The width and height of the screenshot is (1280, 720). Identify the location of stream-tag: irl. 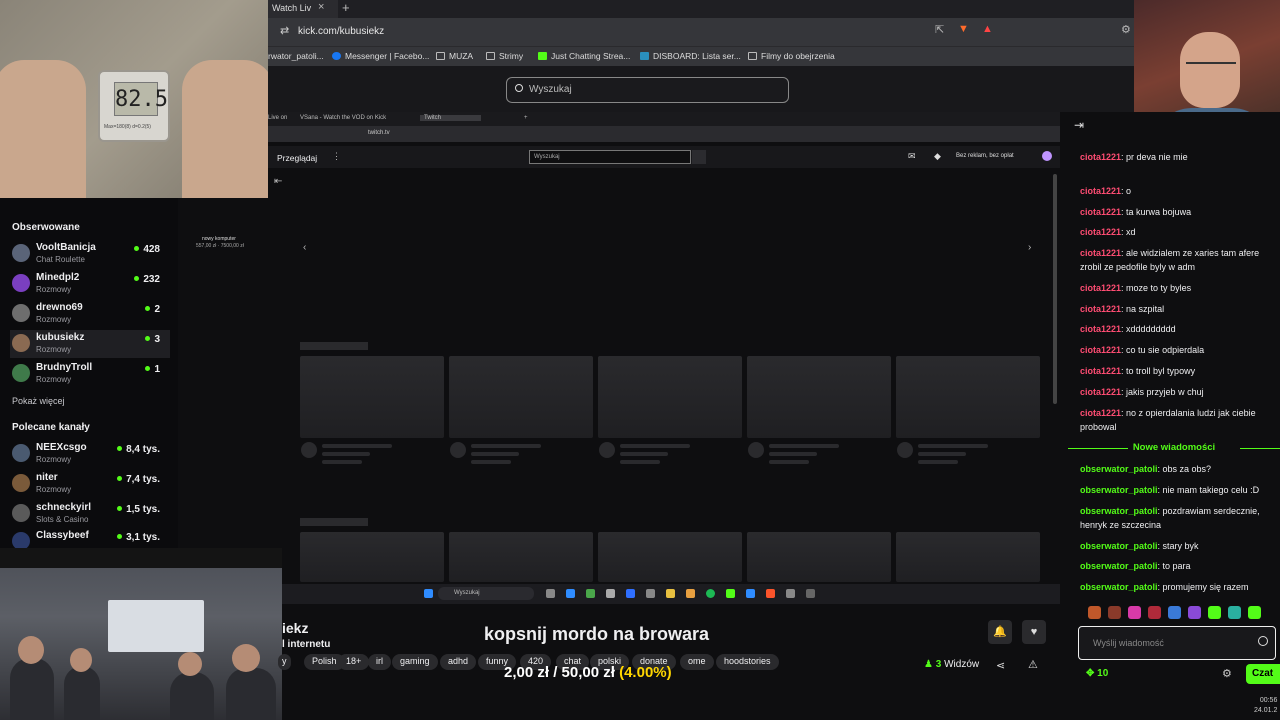
(379, 662).